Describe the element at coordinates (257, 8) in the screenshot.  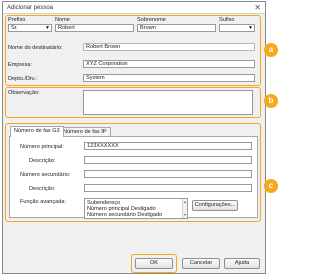
I see `close-icon: ✕` at that location.